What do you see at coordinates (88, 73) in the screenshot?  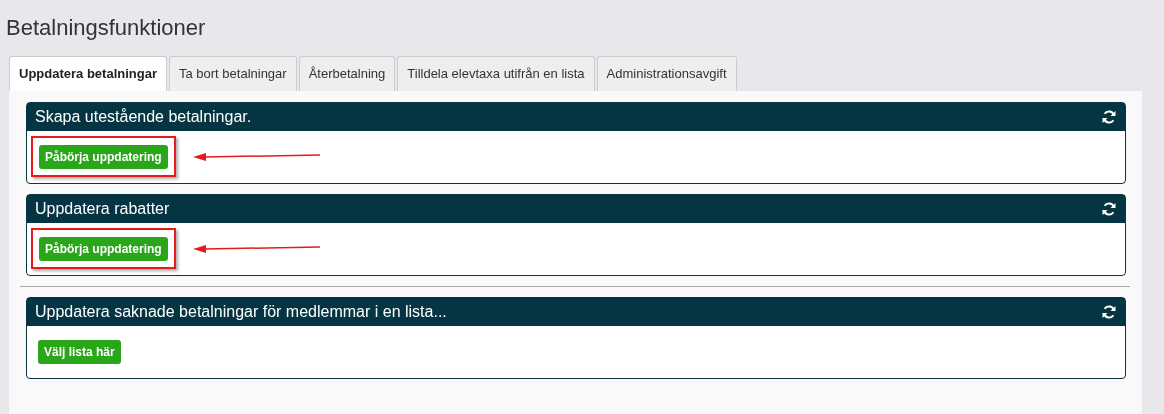 I see `tab: Uppdatera betalningar` at bounding box center [88, 73].